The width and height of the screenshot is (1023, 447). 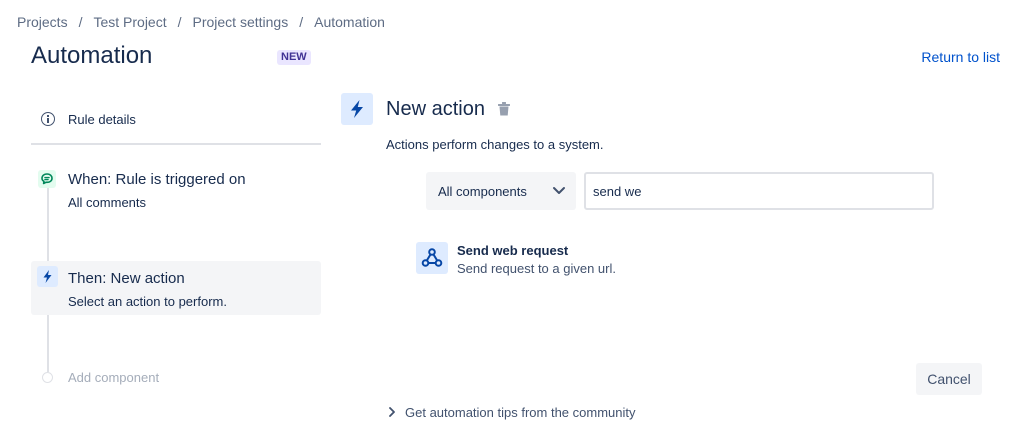 What do you see at coordinates (176, 119) in the screenshot?
I see `rule-details-item: Rule details` at bounding box center [176, 119].